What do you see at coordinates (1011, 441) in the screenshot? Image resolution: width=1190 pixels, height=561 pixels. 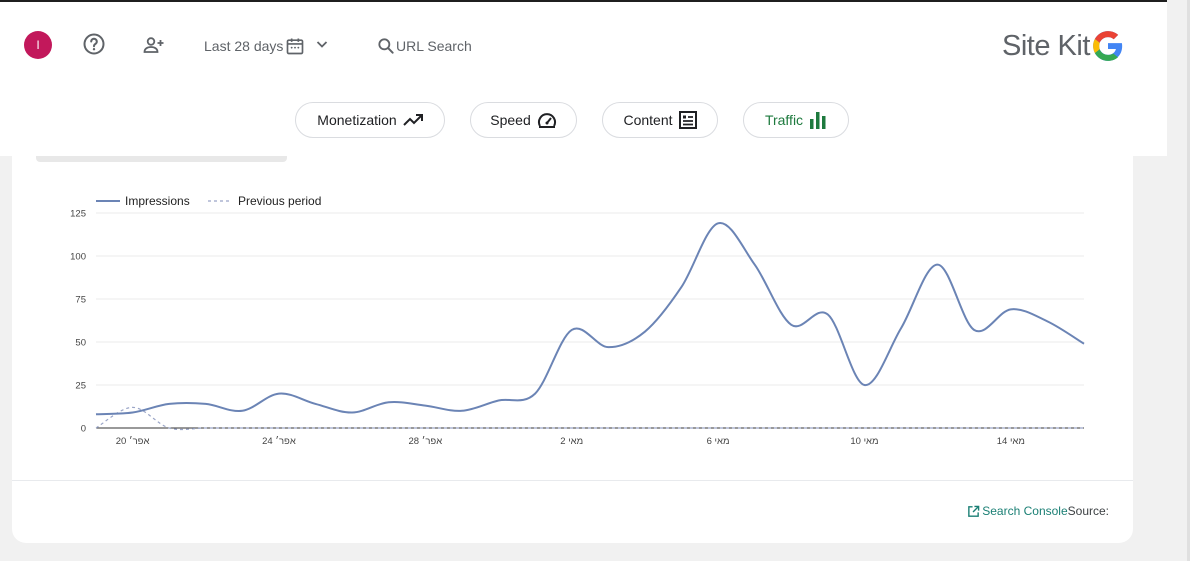 I see `x-tick-label: 14 מאי` at bounding box center [1011, 441].